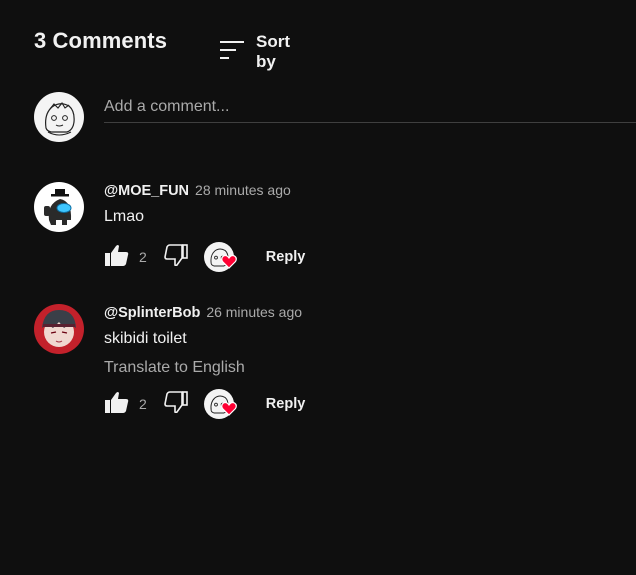 This screenshot has width=636, height=575. I want to click on comments-header: 3 Comments Sort by, so click(162, 49).